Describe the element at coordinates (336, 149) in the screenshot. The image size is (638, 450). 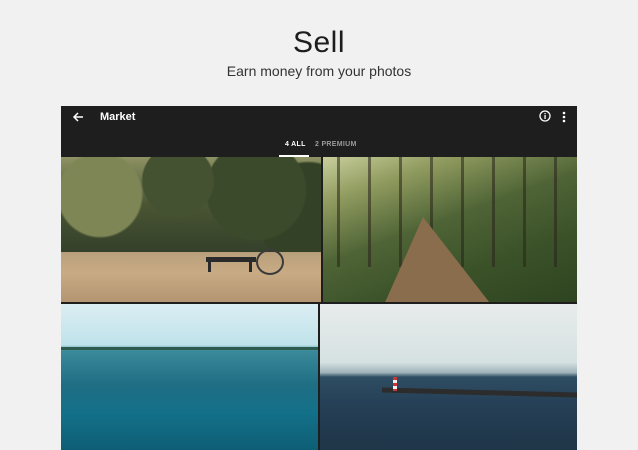
I see `tab-premium: 2 PREMIUM` at that location.